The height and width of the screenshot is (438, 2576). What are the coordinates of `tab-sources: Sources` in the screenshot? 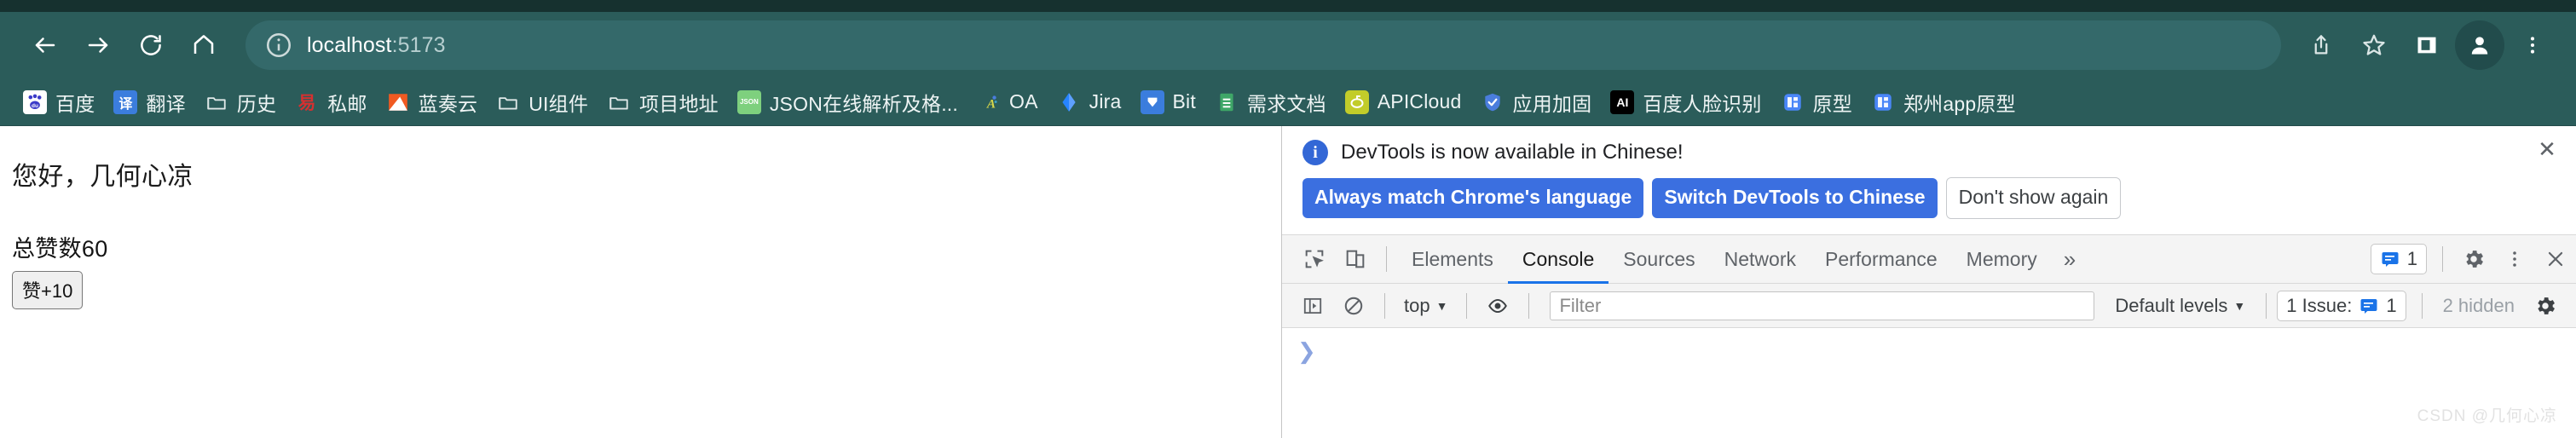 It's located at (1659, 259).